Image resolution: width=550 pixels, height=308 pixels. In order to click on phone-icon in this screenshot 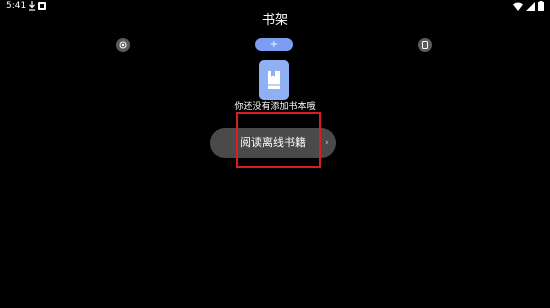, I will do `click(425, 45)`.